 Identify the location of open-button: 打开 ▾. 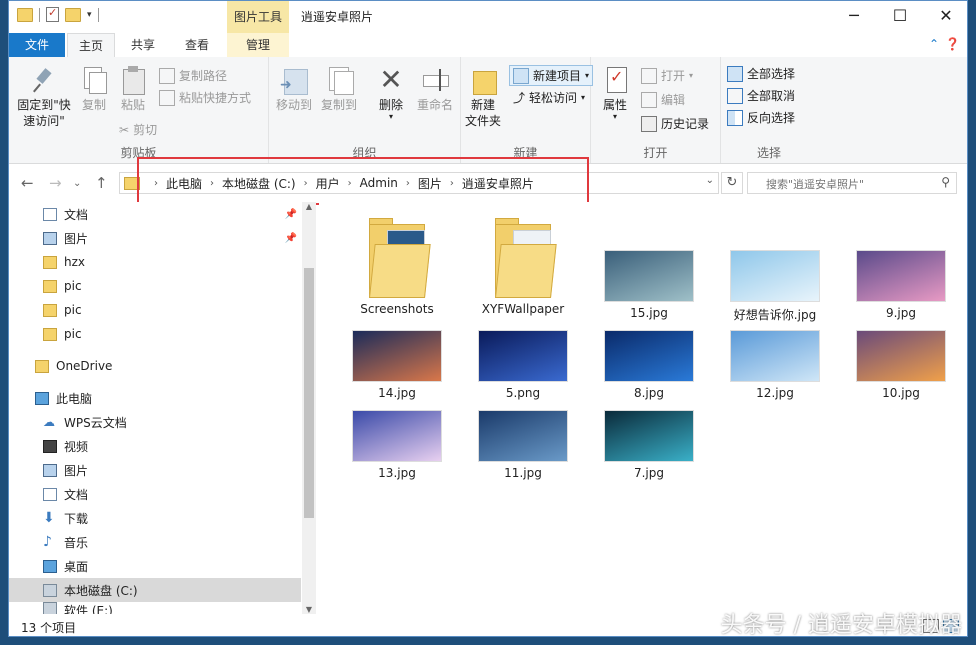
(667, 75).